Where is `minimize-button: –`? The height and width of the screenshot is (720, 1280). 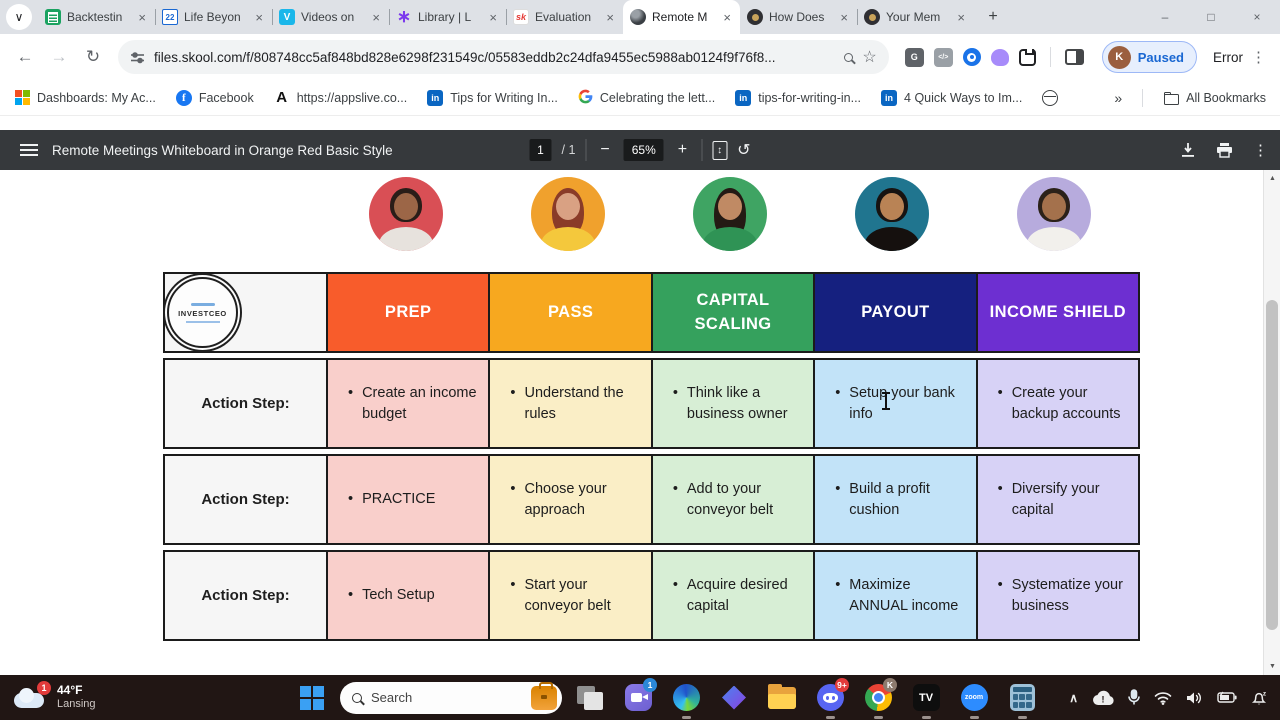 minimize-button: – is located at coordinates (1165, 17).